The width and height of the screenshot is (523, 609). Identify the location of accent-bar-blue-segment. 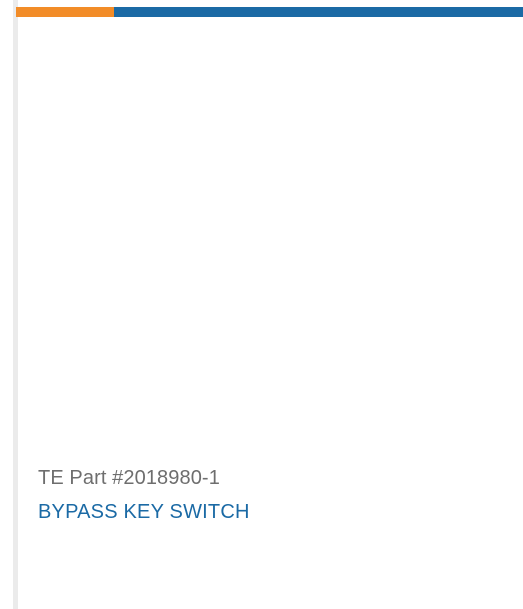
(318, 12).